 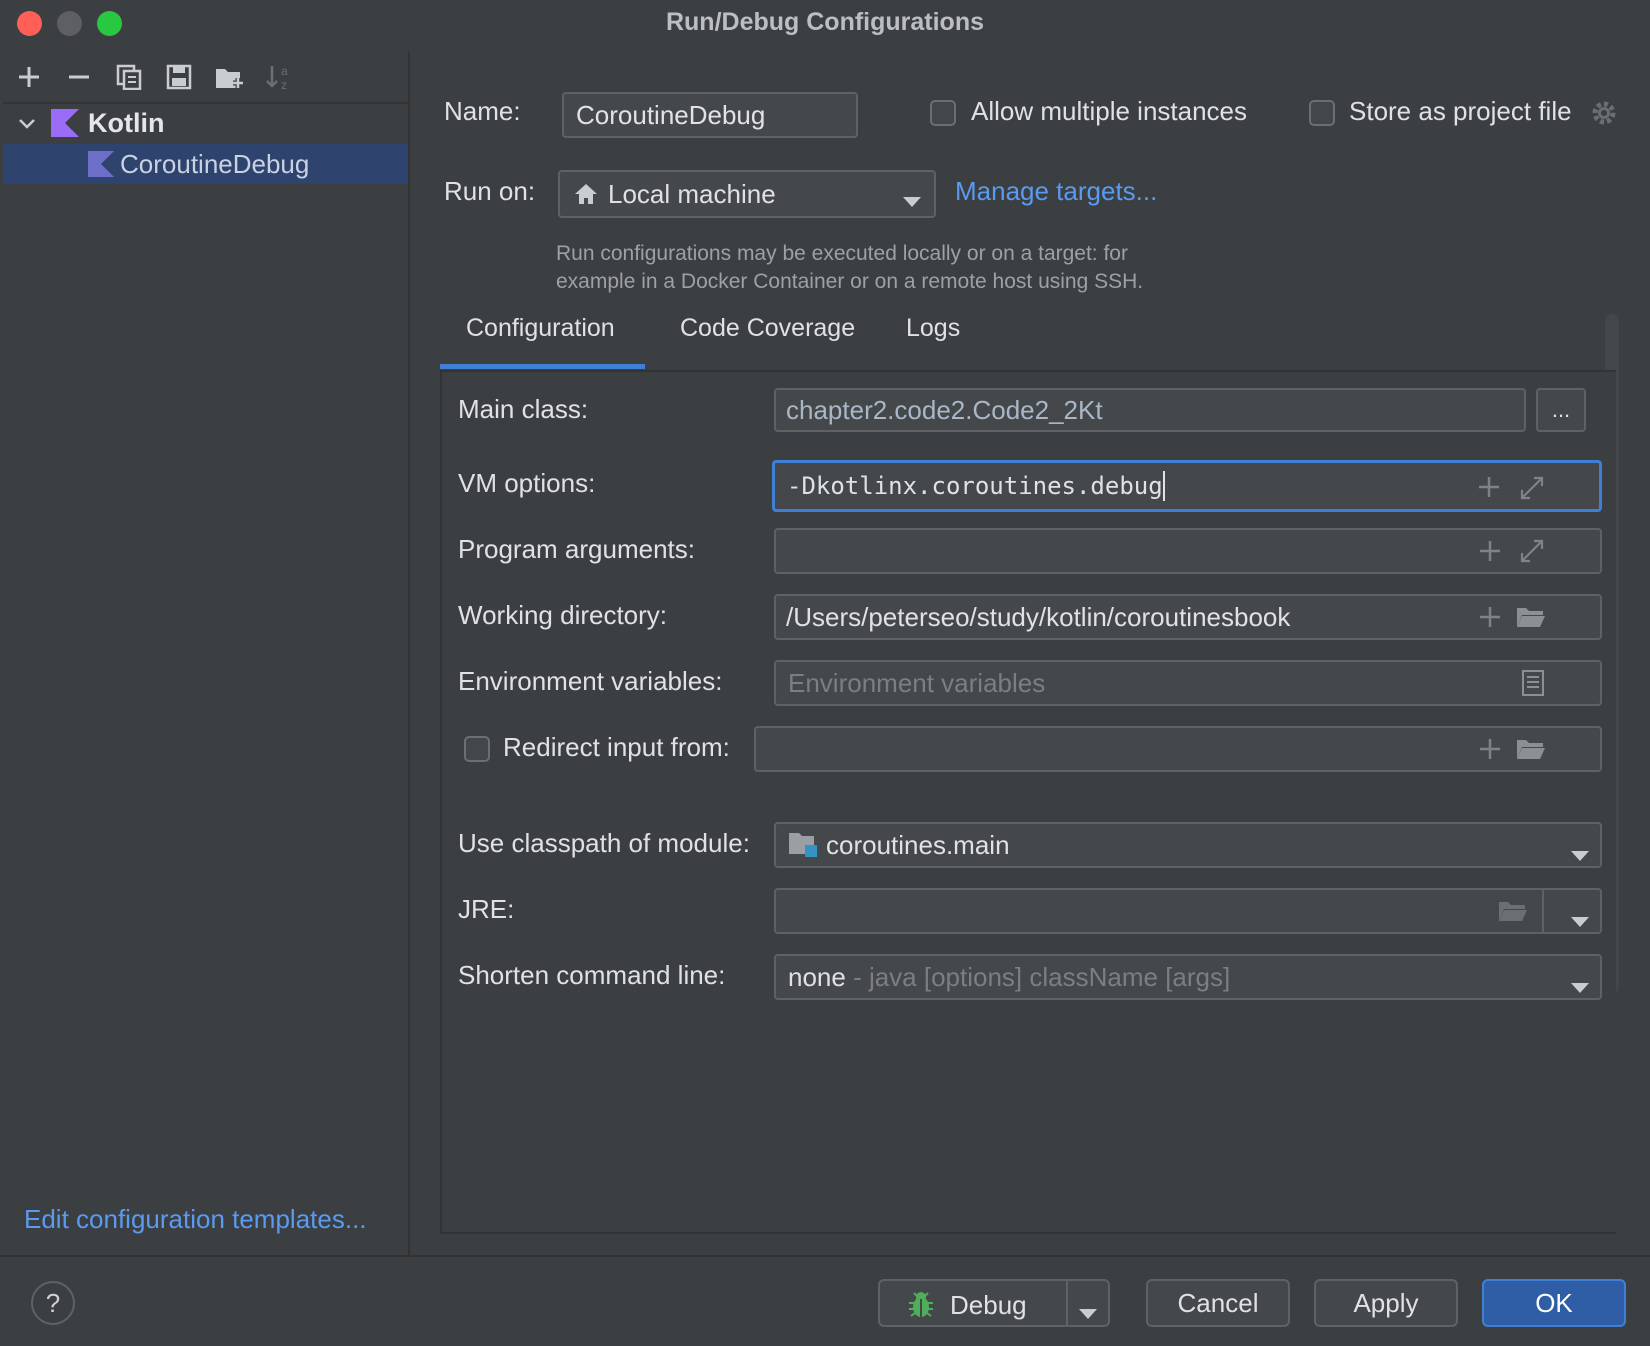 What do you see at coordinates (692, 193) in the screenshot?
I see `run-on-value: Local machine` at bounding box center [692, 193].